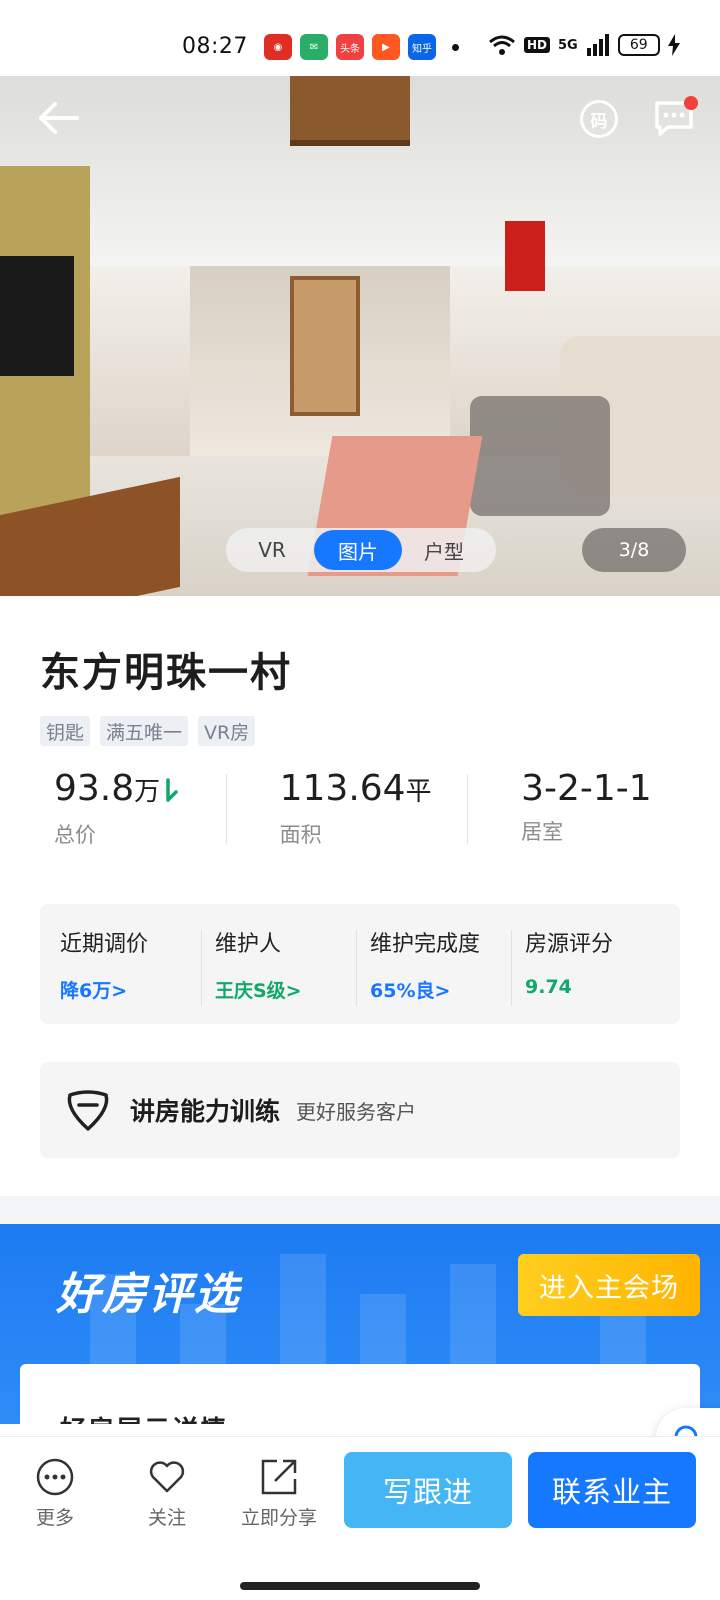 This screenshot has height=1600, width=720. I want to click on ceiling-light, so click(350, 111).